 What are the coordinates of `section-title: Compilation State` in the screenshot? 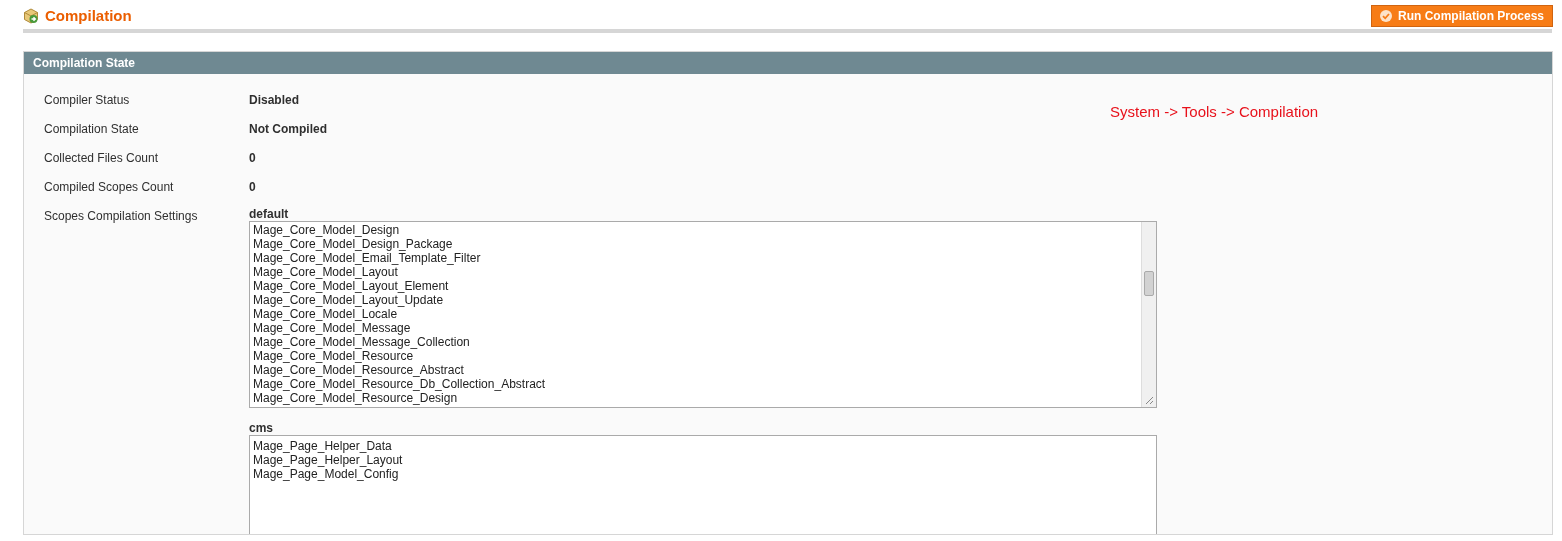 It's located at (84, 63).